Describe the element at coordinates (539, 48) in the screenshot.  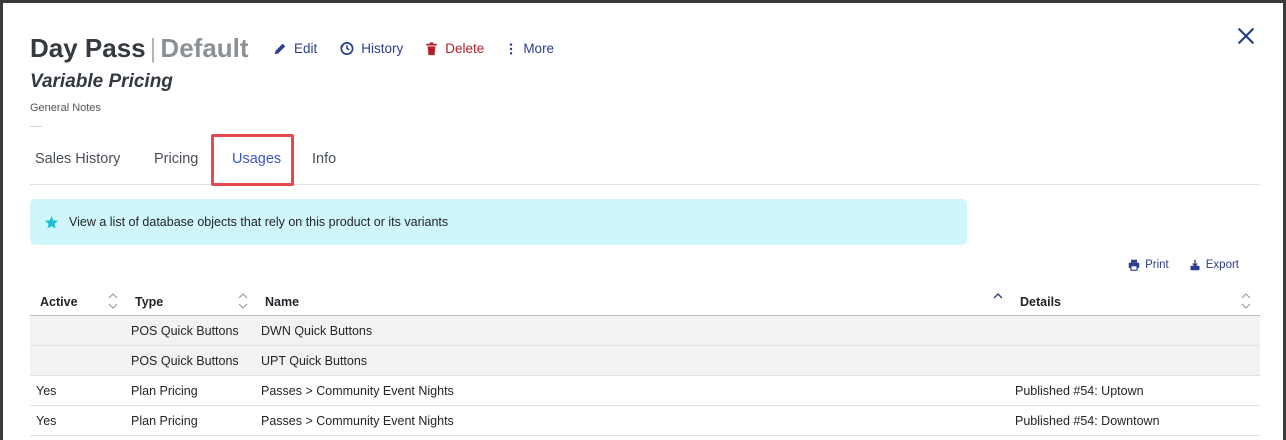
I see `more-label: More` at that location.